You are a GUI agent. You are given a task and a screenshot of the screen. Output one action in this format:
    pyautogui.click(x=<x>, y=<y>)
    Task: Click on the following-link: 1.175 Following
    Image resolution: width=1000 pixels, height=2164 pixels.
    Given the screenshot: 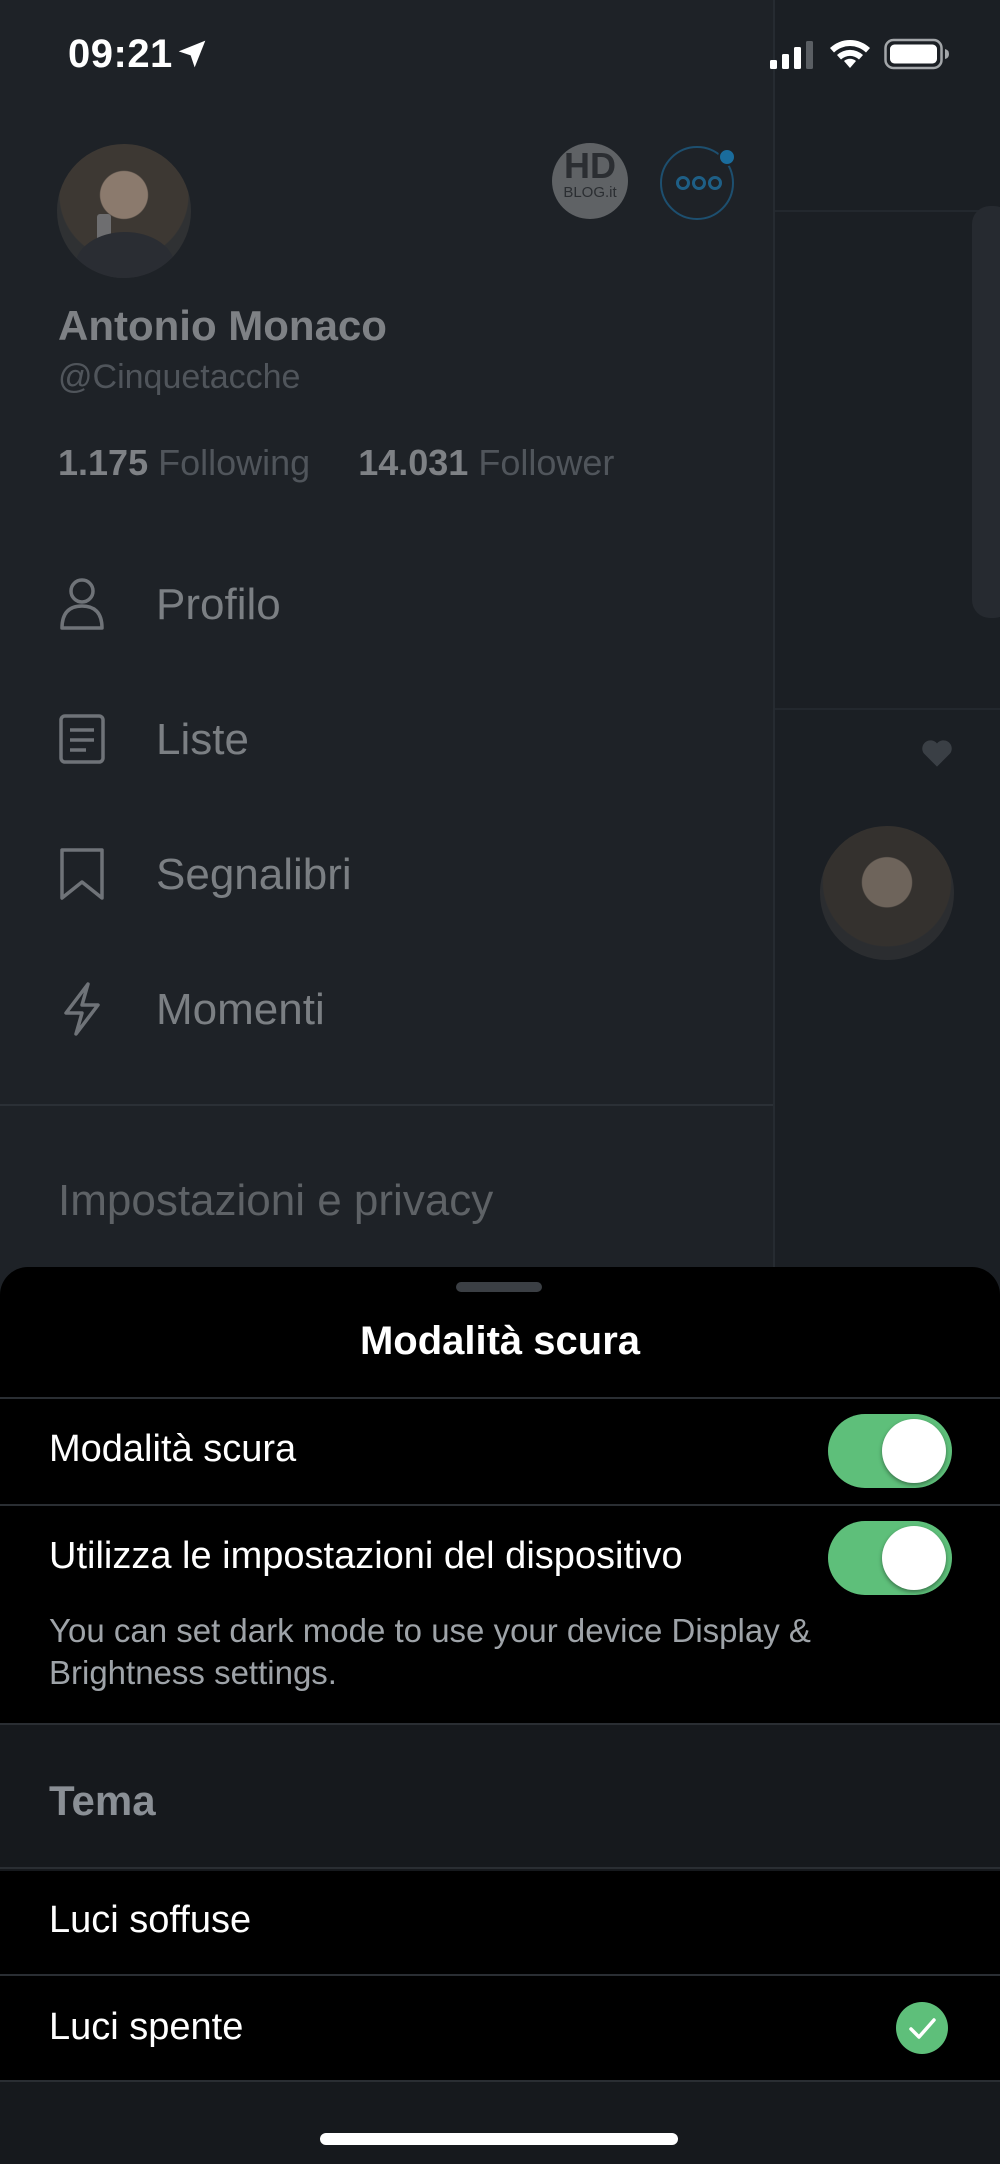 What is the action you would take?
    pyautogui.click(x=184, y=462)
    